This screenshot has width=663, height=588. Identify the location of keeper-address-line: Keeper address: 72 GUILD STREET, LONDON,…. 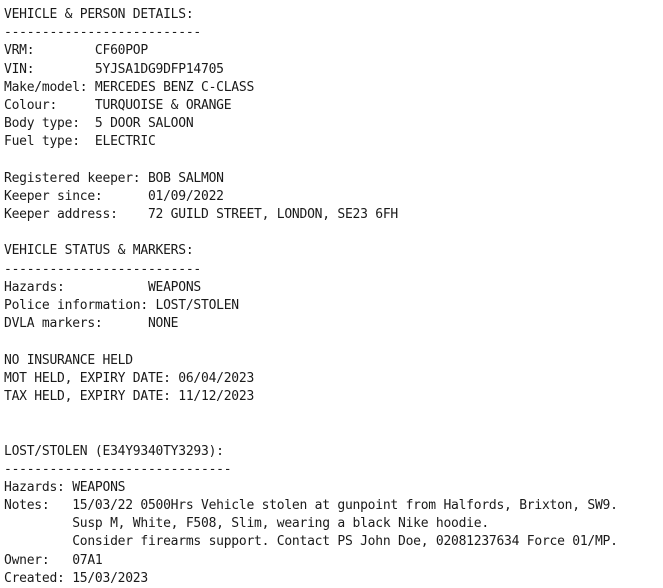
(201, 215).